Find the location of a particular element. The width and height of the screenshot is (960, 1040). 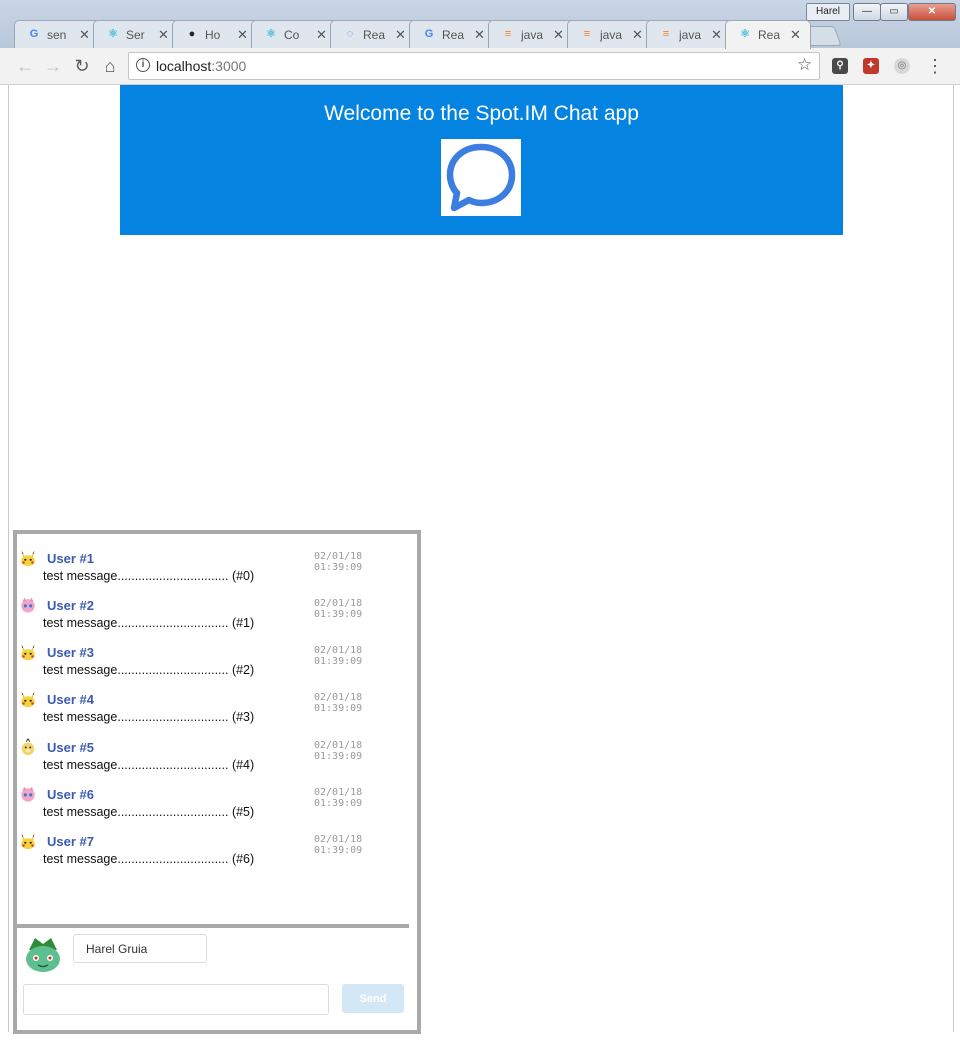

tab-label: Ser is located at coordinates (135, 35).